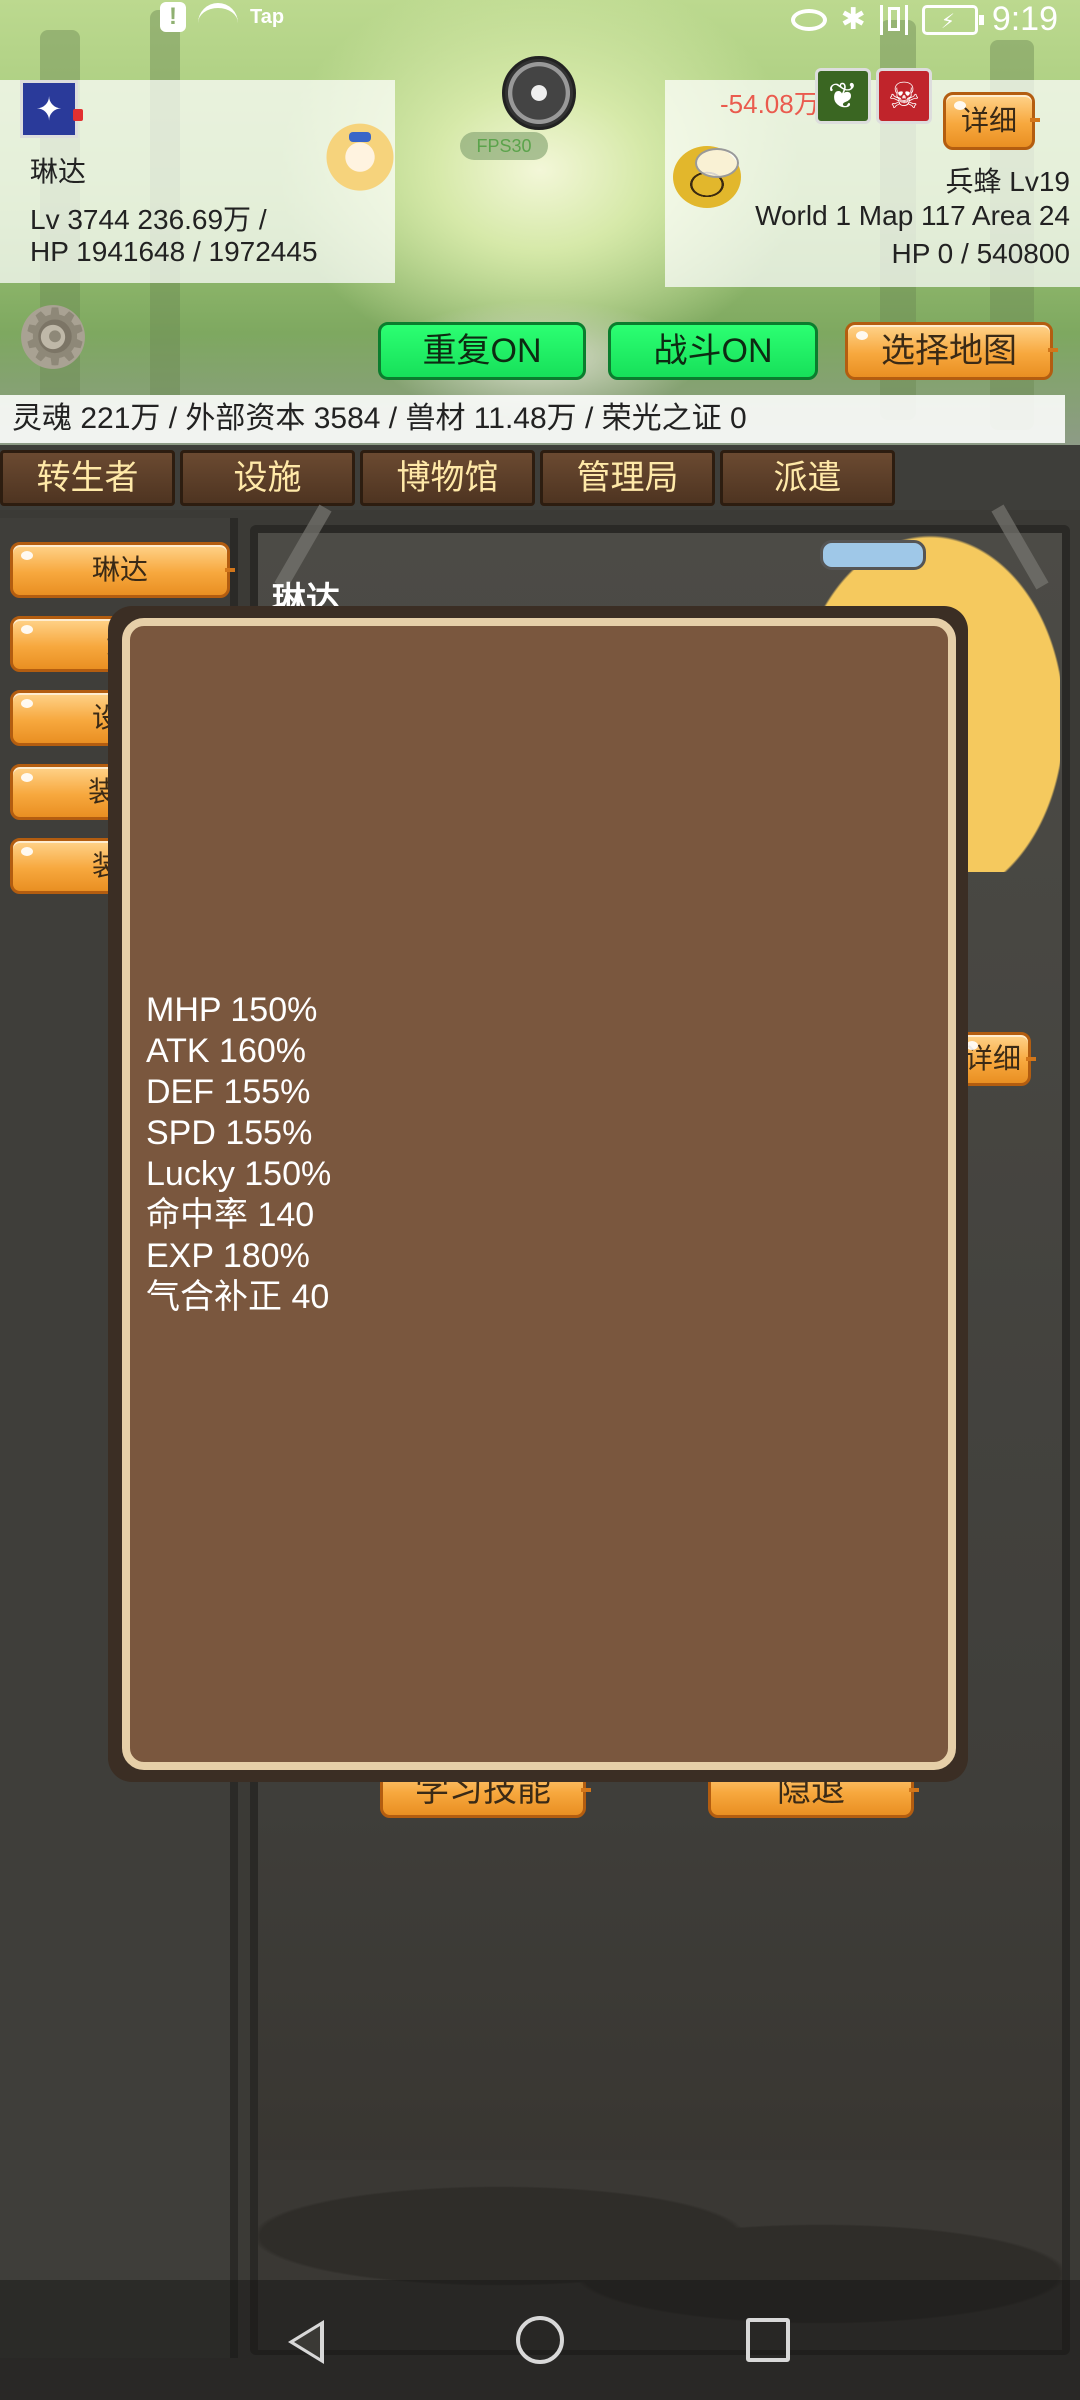  Describe the element at coordinates (238, 1297) in the screenshot. I see `stat-spirit-correction: 气合补正 40` at that location.